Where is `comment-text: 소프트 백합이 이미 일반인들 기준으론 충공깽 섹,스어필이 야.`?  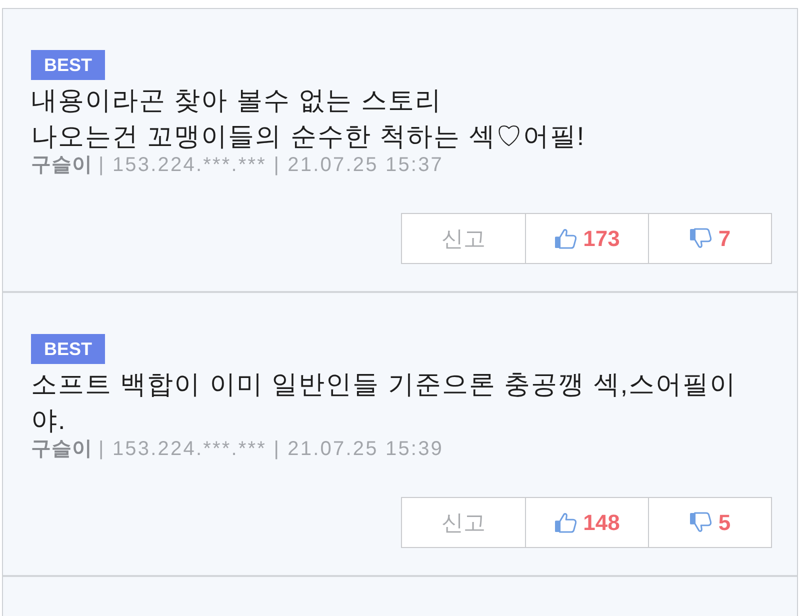
comment-text: 소프트 백합이 이미 일반인들 기준으론 충공깽 섹,스어필이 야. is located at coordinates (384, 402).